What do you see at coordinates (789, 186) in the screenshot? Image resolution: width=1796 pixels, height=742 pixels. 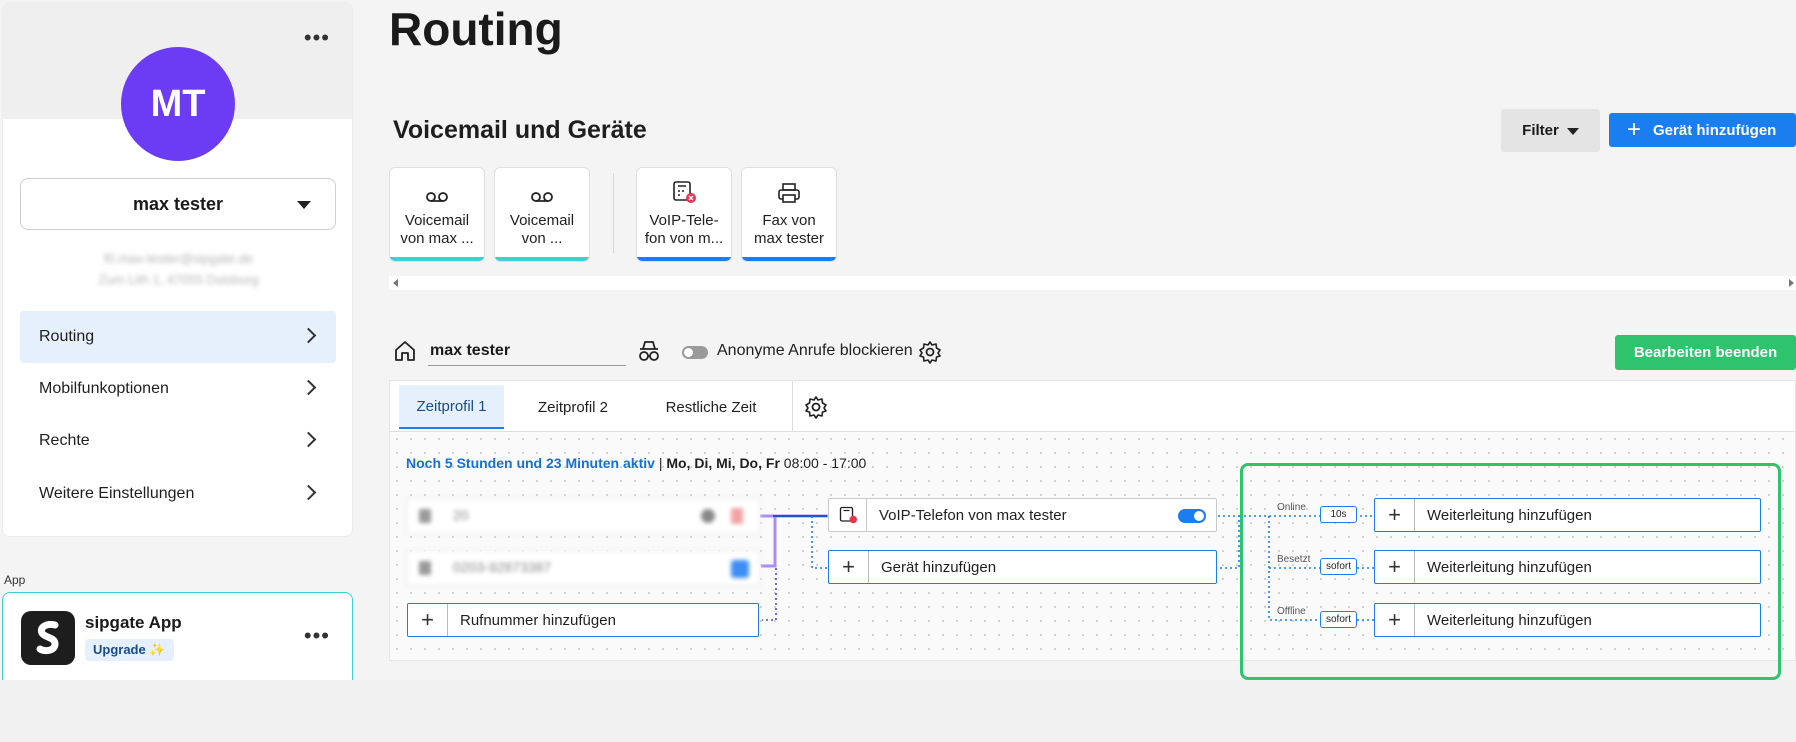 I see `printer-icon` at bounding box center [789, 186].